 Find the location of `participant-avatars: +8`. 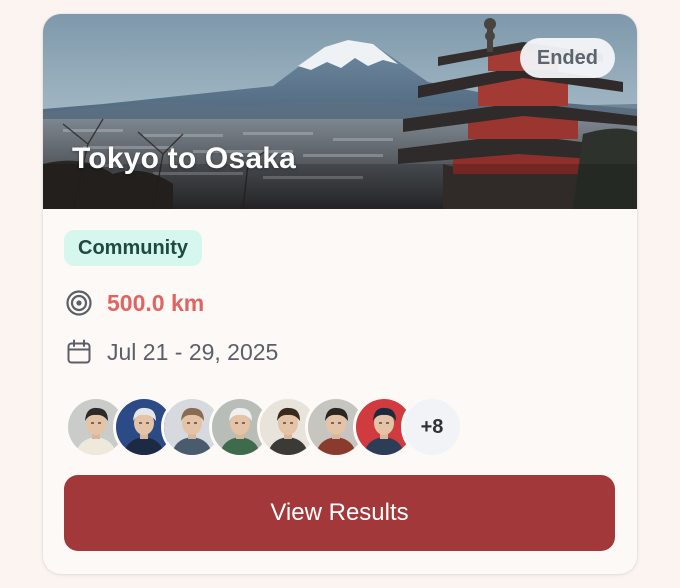

participant-avatars: +8 is located at coordinates (264, 427).